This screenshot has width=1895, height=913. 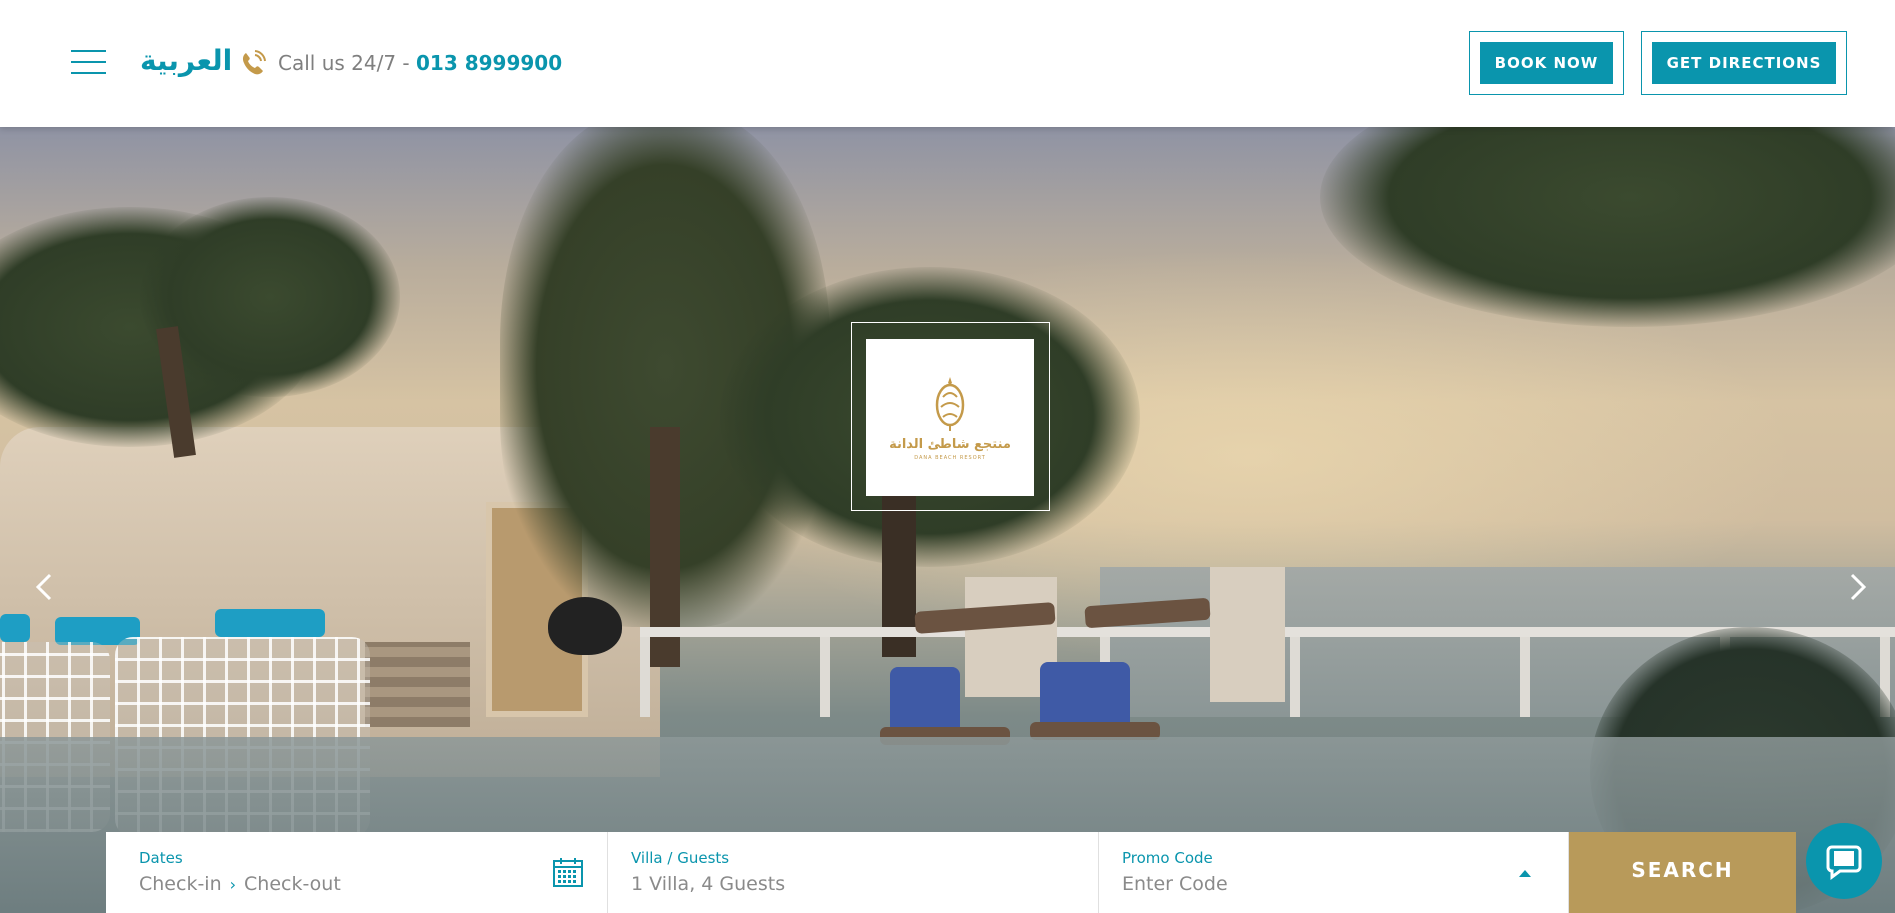 I want to click on chevron-right-icon: ›, so click(x=233, y=884).